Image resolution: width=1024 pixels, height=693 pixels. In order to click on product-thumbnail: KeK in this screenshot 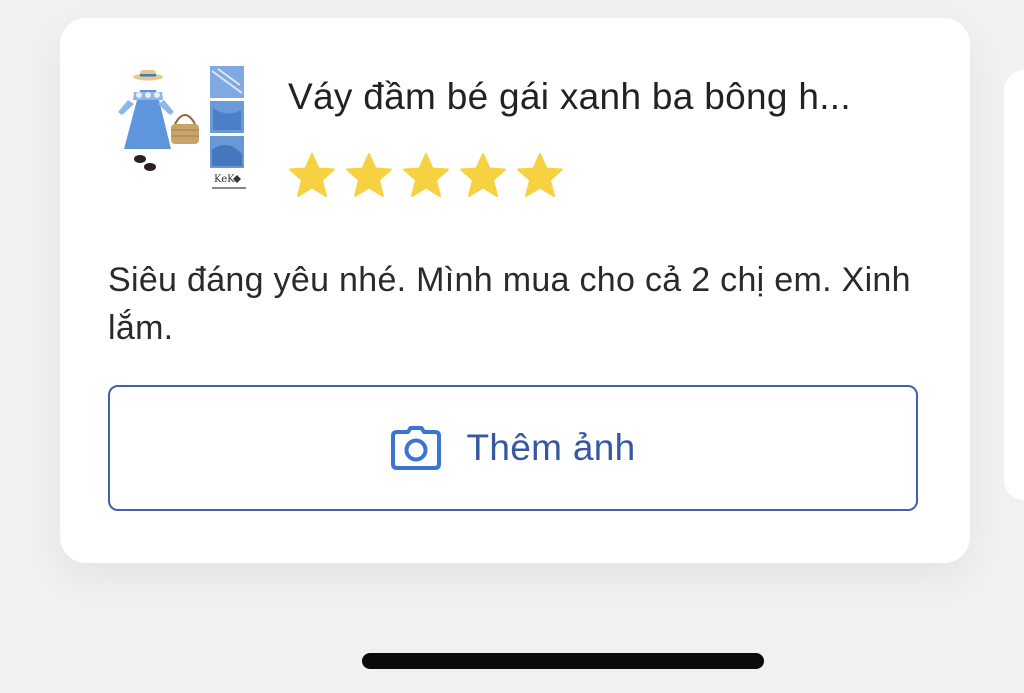, I will do `click(183, 132)`.